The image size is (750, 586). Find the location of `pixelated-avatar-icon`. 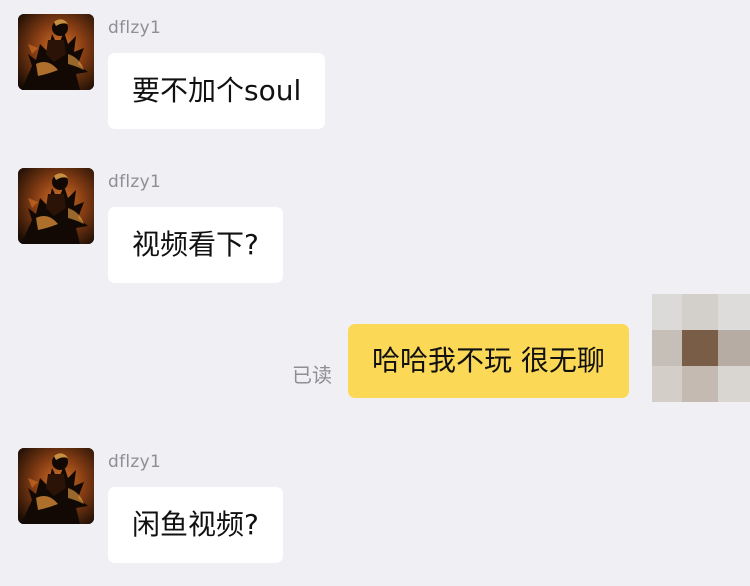

pixelated-avatar-icon is located at coordinates (701, 347).